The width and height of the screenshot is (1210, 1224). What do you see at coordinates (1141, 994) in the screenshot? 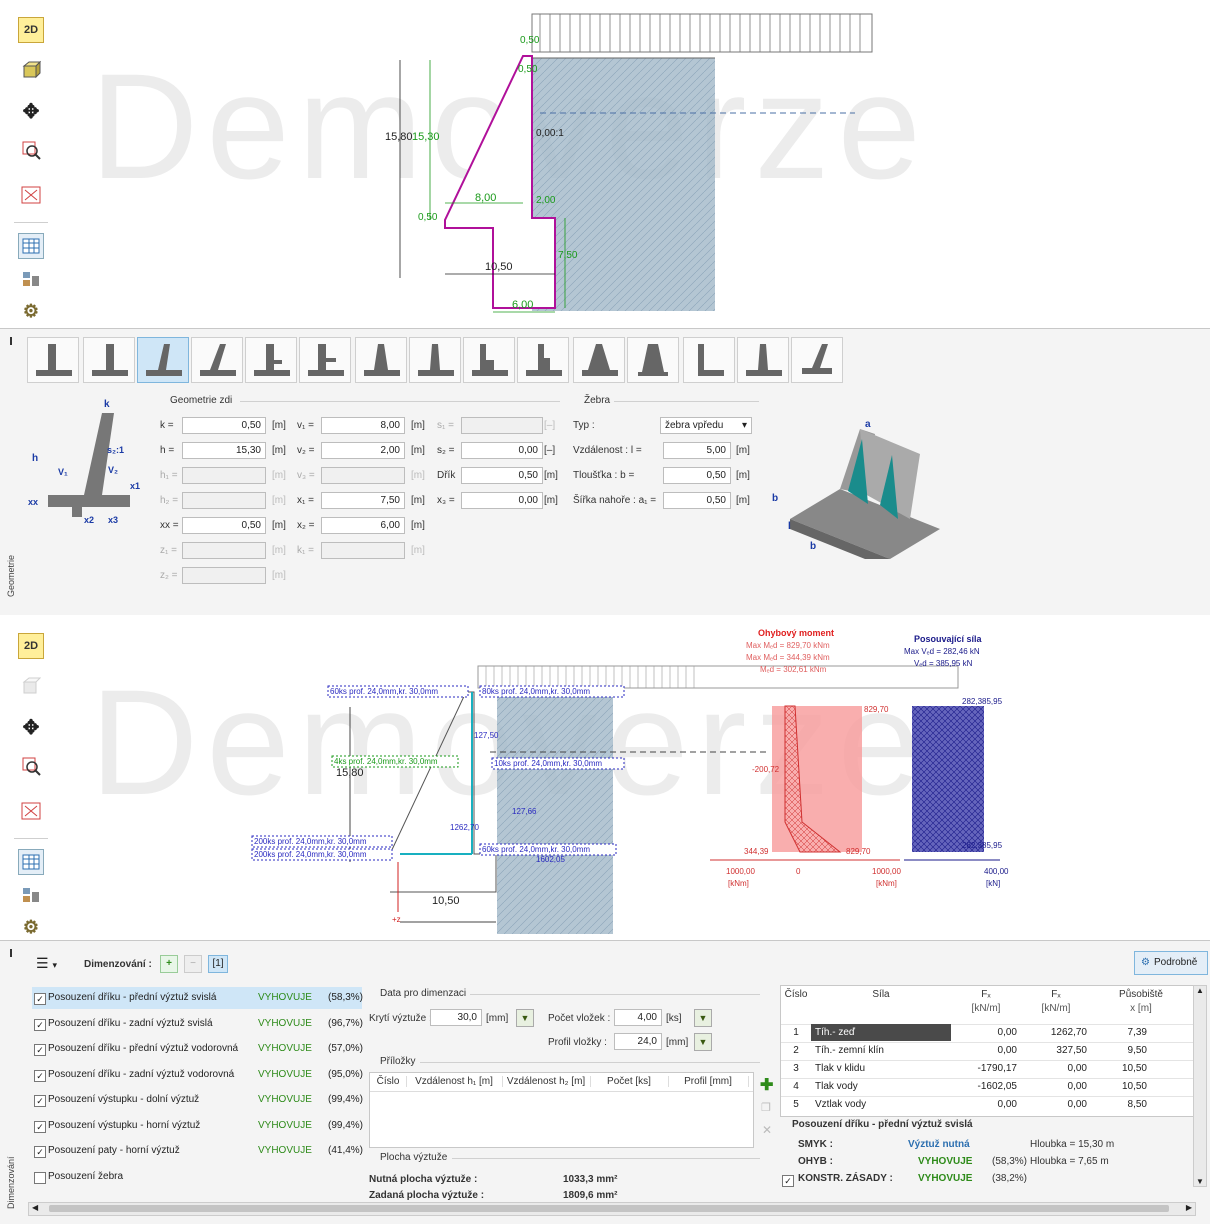
I see `forces-col-header: Působiště` at bounding box center [1141, 994].